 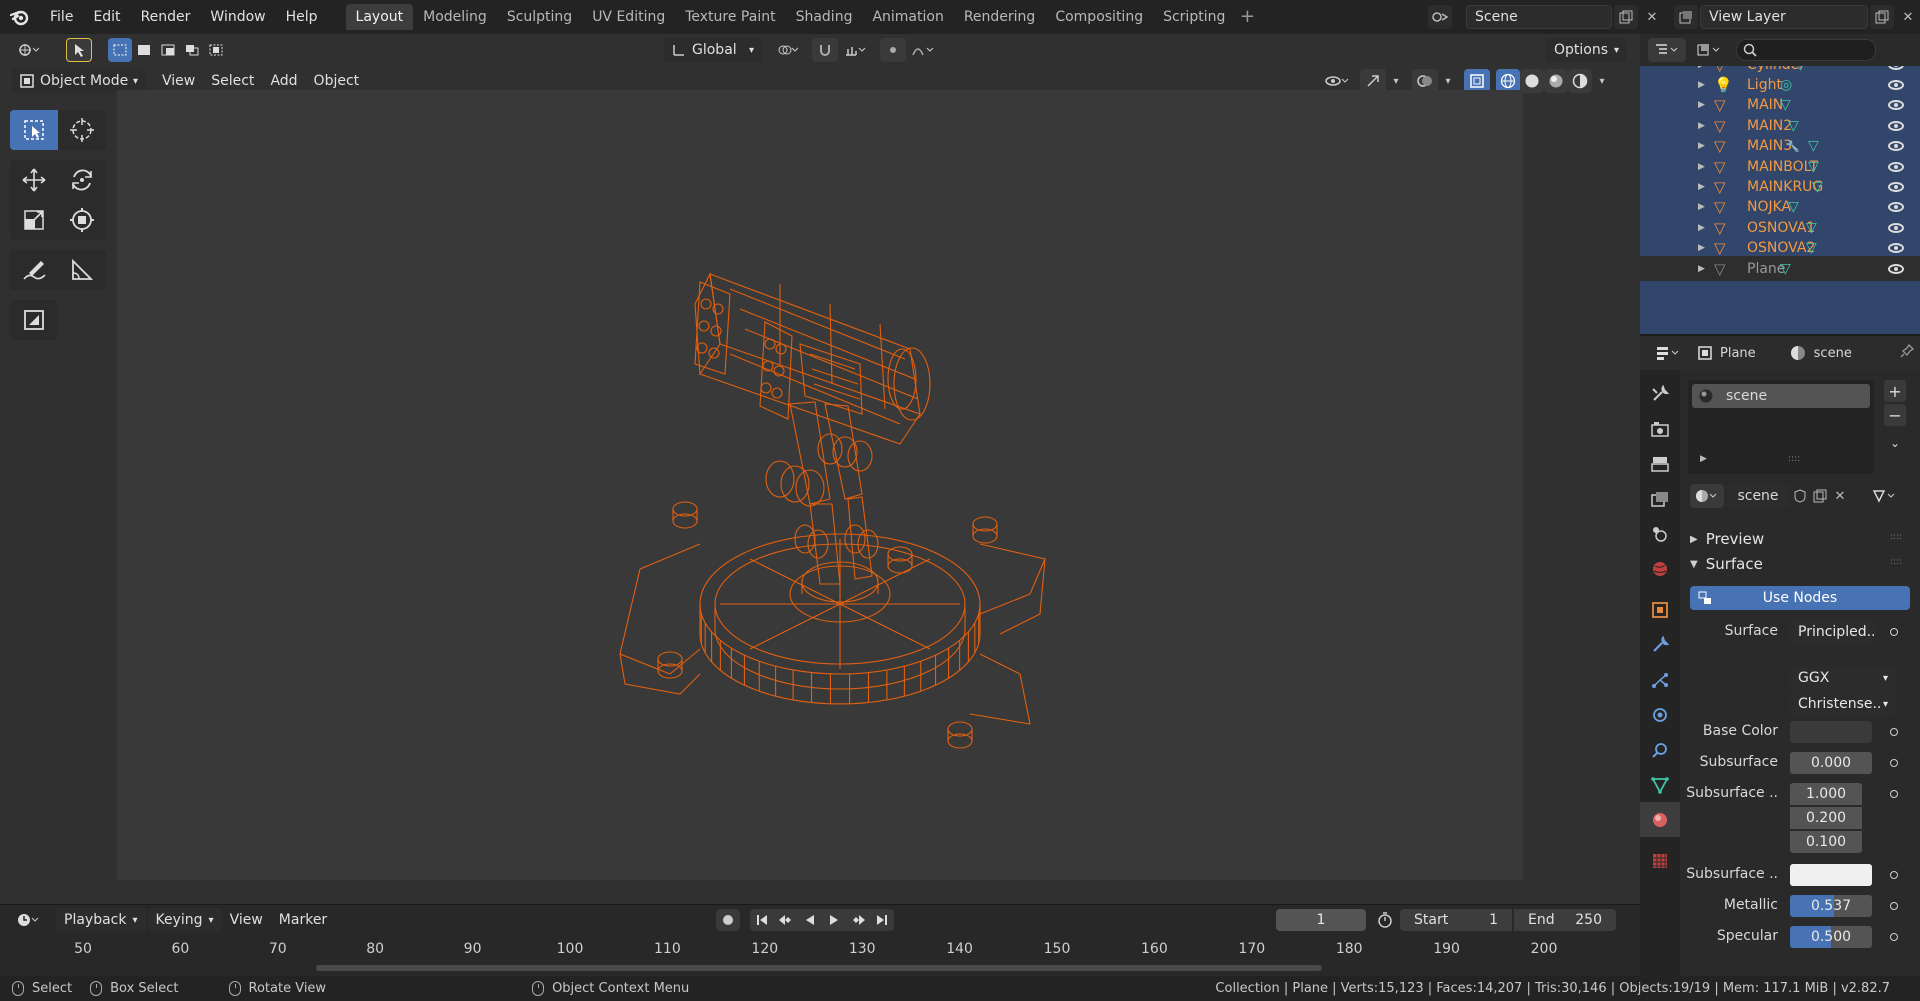 I want to click on timeline-scrollbar, so click(x=819, y=968).